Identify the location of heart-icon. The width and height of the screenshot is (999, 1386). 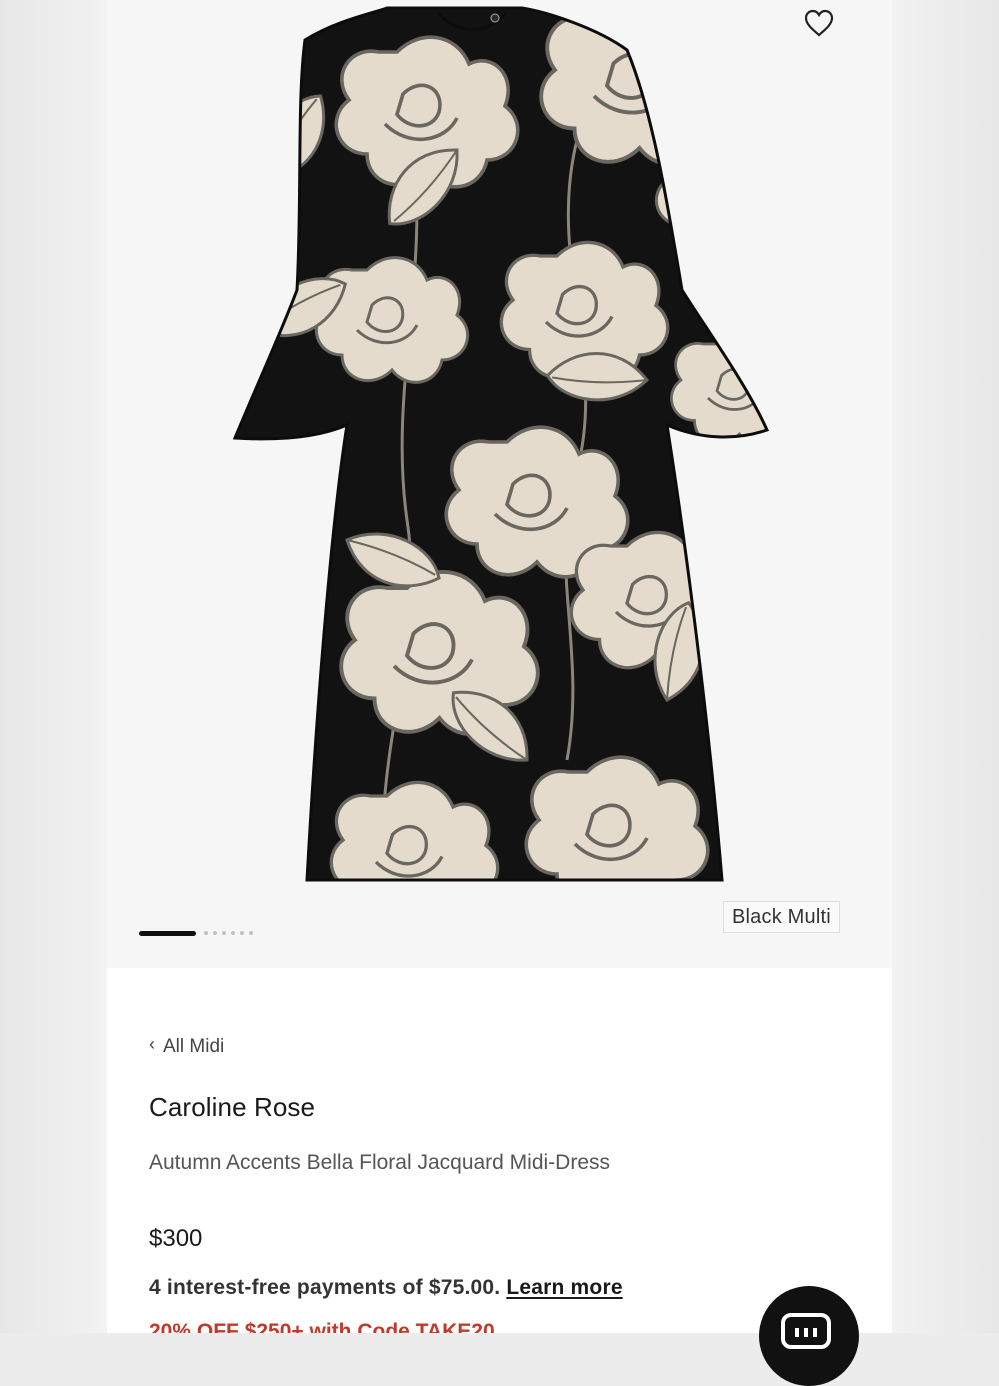
(819, 23).